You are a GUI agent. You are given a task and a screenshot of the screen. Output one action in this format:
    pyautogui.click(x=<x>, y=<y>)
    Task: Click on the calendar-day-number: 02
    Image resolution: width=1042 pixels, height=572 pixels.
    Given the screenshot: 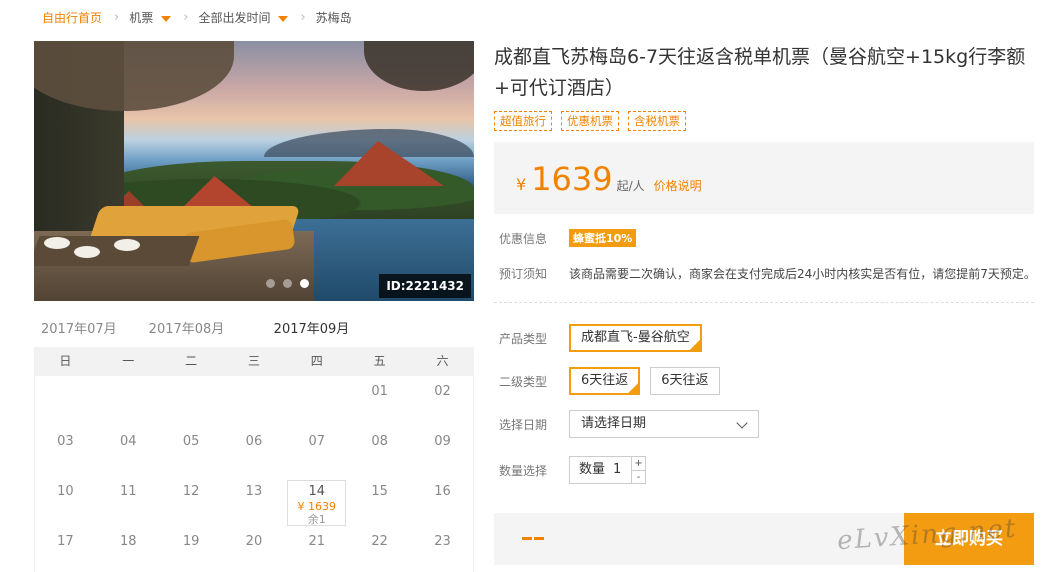 What is the action you would take?
    pyautogui.click(x=442, y=391)
    